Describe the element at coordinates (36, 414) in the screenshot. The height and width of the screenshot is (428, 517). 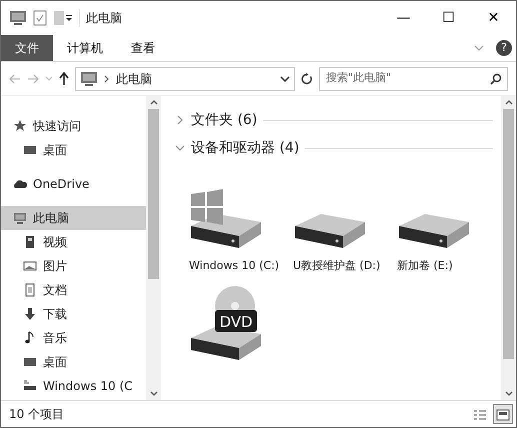
I see `item-count: 10 个项目` at that location.